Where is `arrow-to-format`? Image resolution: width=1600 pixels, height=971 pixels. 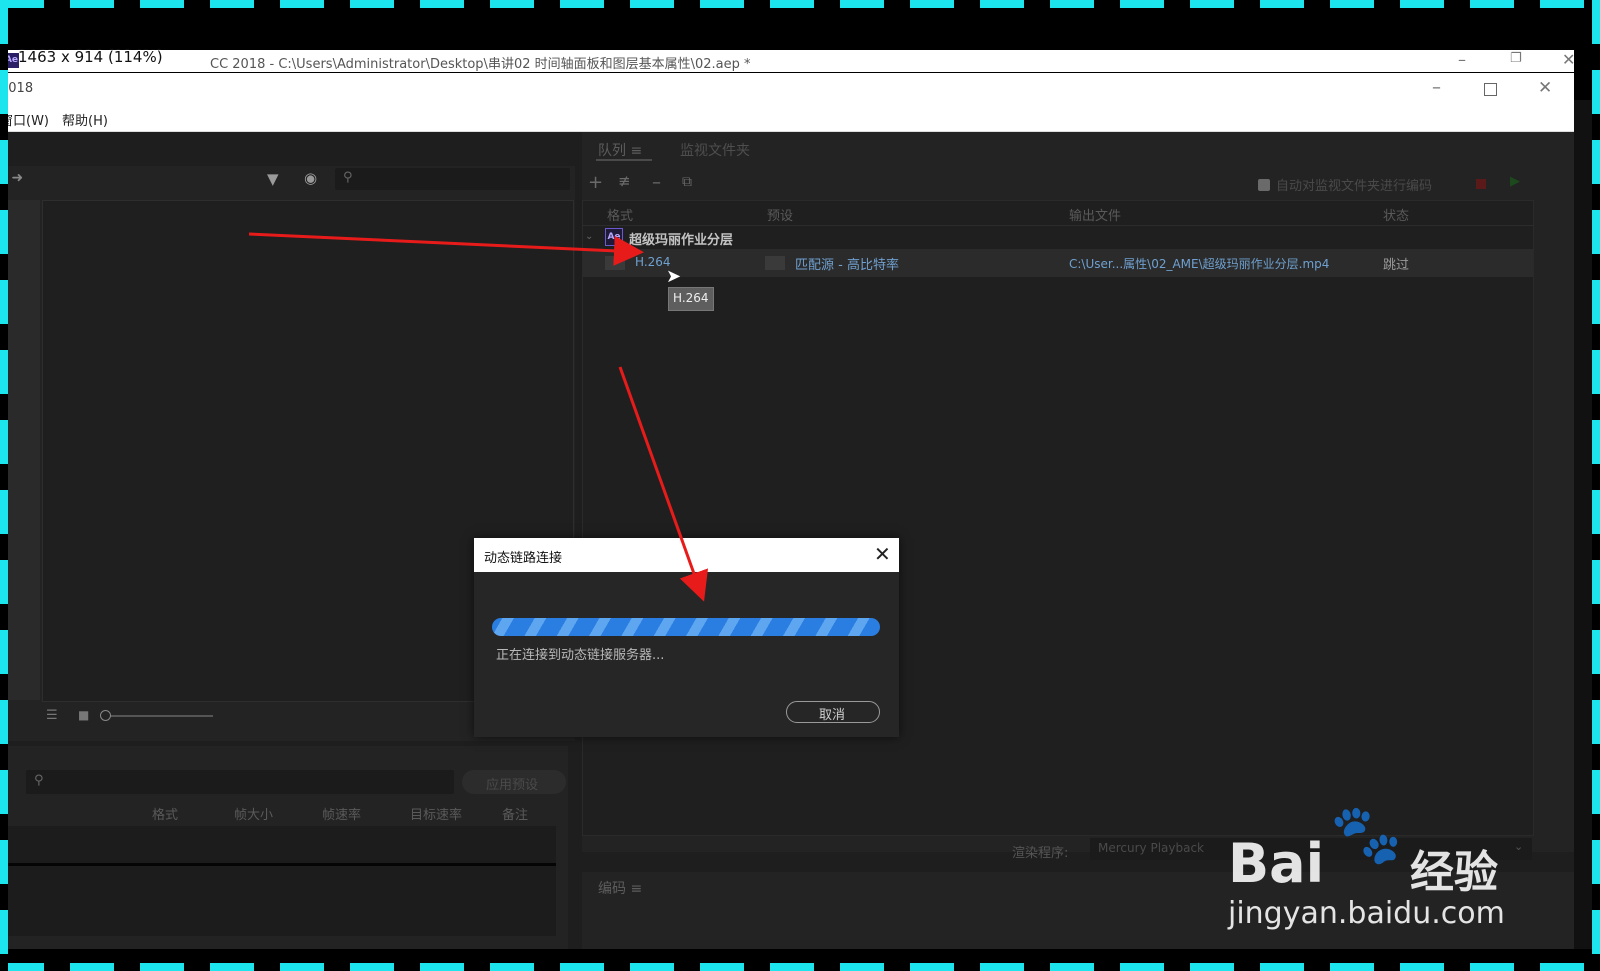 arrow-to-format is located at coordinates (446, 249).